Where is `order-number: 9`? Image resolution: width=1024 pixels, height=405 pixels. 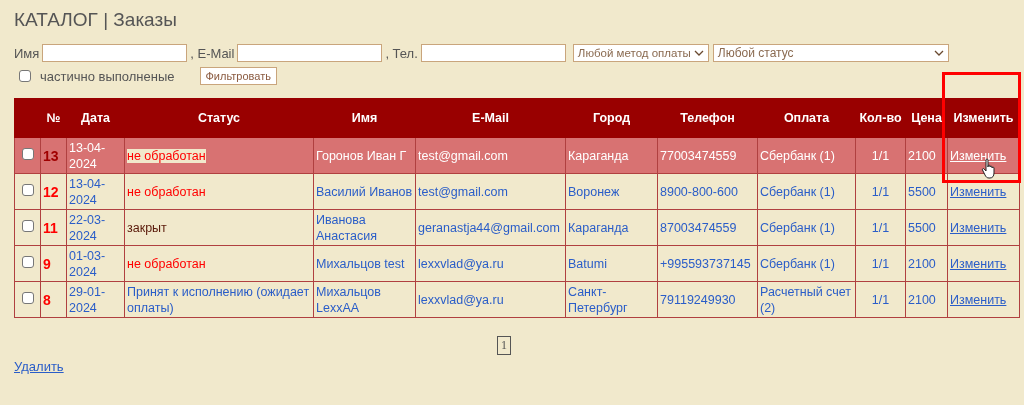 order-number: 9 is located at coordinates (53, 263).